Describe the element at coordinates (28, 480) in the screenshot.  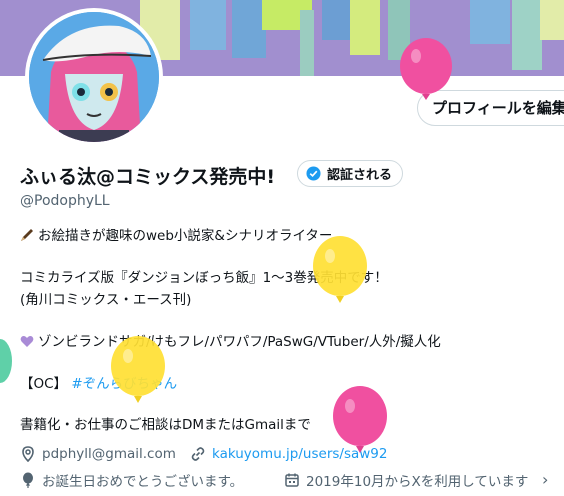
I see `balloon-icon` at that location.